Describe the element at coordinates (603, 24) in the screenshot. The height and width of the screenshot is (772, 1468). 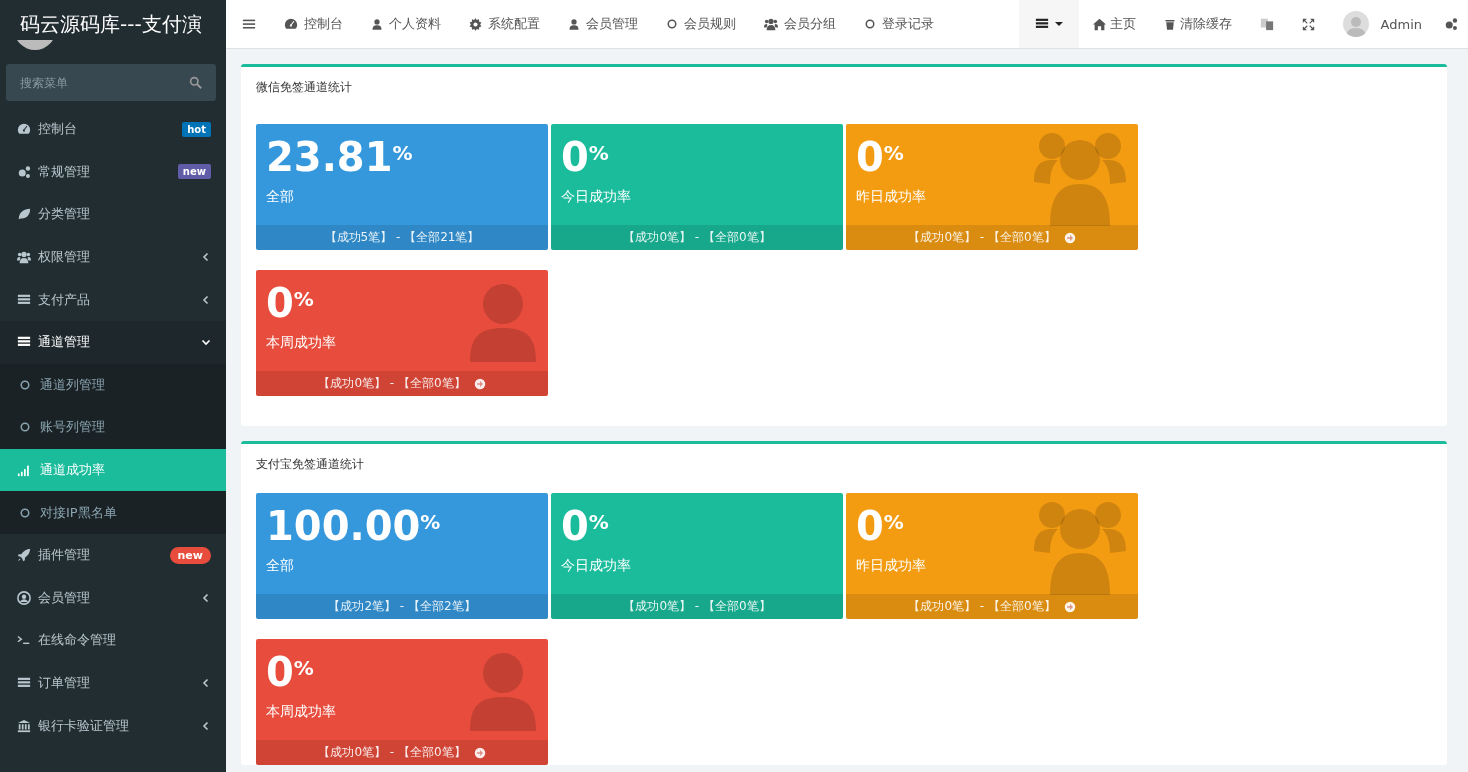
I see `nav-link: 会员管理` at that location.